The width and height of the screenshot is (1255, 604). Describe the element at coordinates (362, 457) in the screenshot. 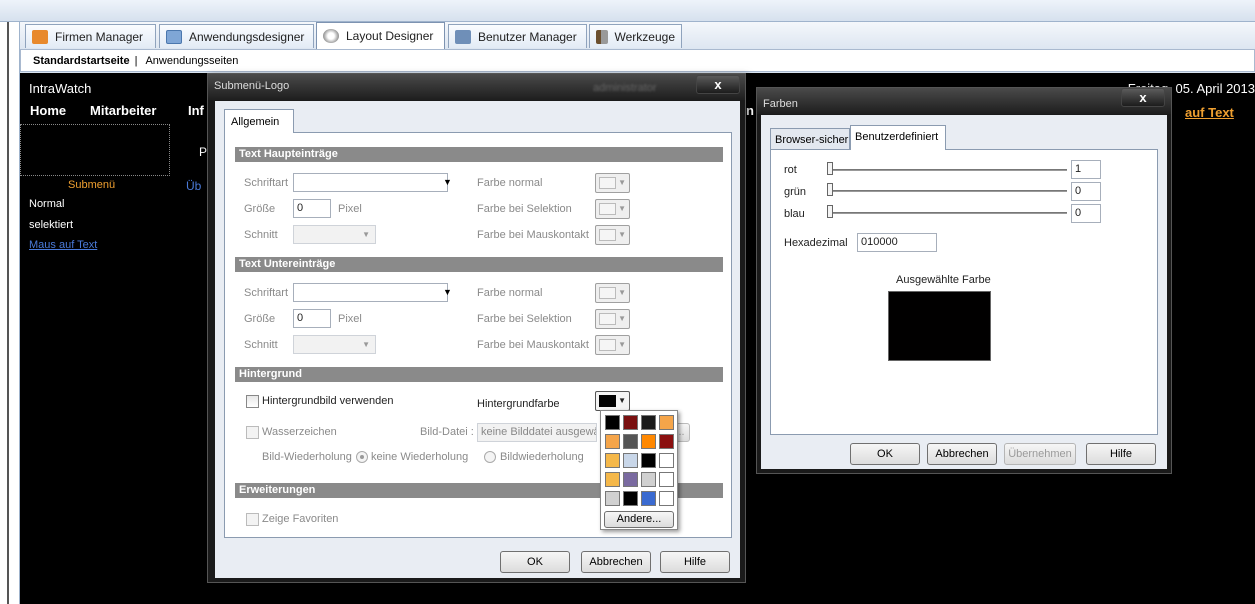

I see `repeat-none-radio` at that location.